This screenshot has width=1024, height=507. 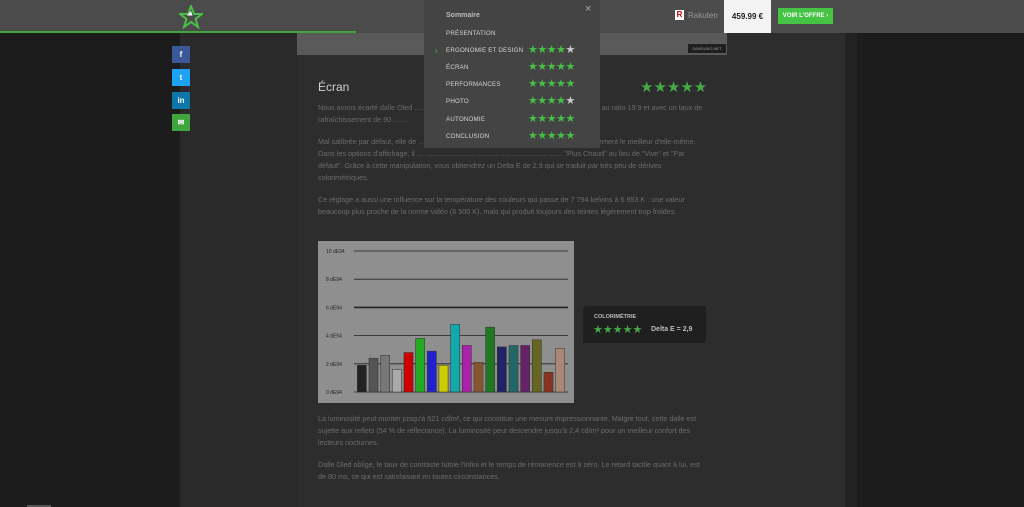 I want to click on chart-y-tick-label: 10 dE94, so click(x=335, y=252).